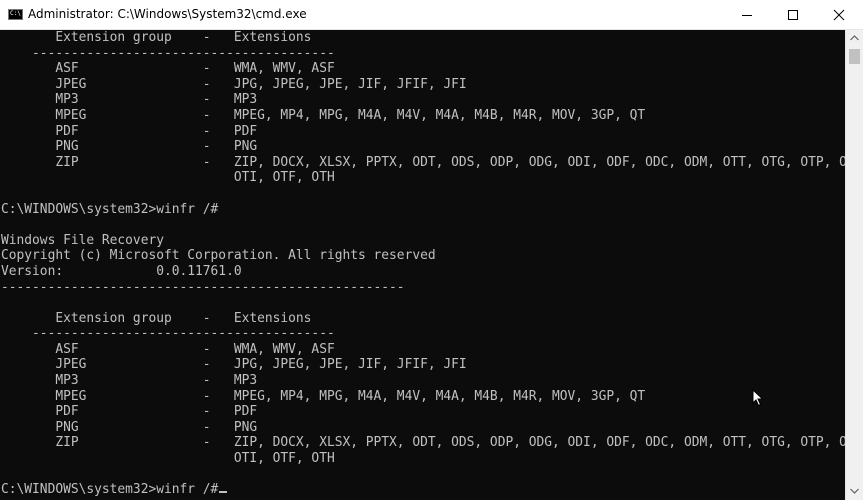 Image resolution: width=863 pixels, height=500 pixels. I want to click on maximize-button, so click(793, 14).